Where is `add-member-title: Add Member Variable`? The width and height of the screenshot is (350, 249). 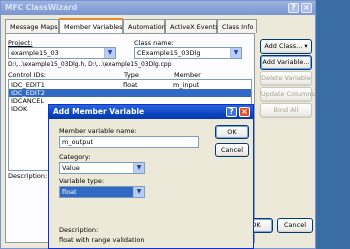
add-member-title: Add Member Variable is located at coordinates (99, 111).